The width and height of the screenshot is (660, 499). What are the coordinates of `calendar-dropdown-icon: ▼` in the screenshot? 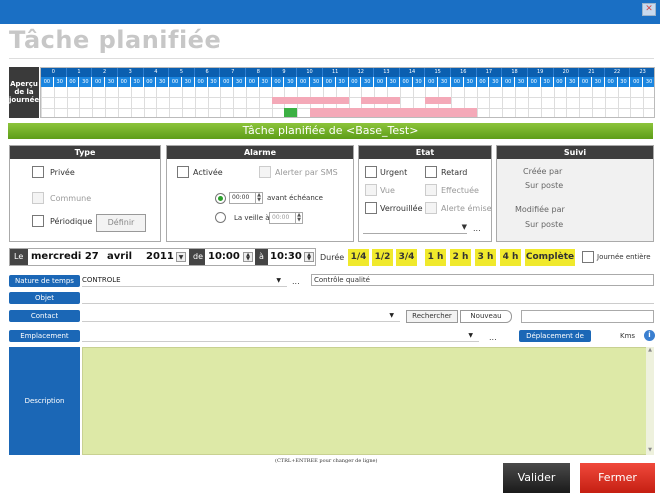 It's located at (181, 257).